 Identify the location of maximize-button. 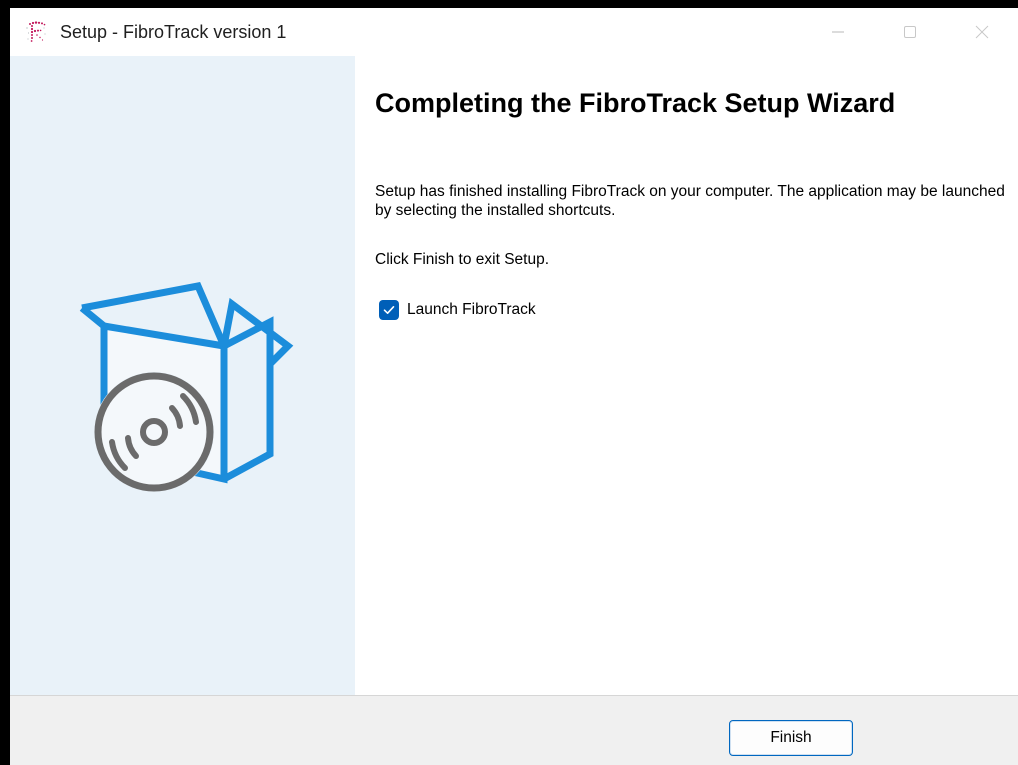
(910, 32).